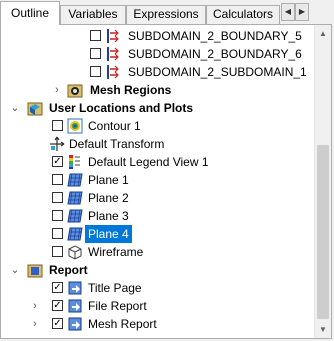  I want to click on tree-item-plane-4: Plane 4, so click(156, 234).